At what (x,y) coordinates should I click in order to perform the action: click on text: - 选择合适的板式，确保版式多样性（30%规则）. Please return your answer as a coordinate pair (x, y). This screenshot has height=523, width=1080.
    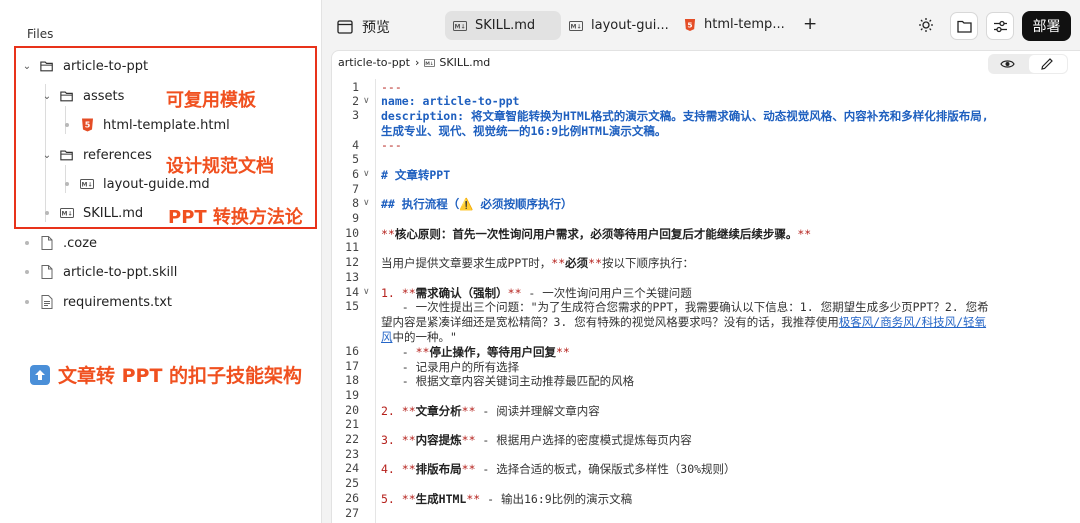
    Looking at the image, I should click on (605, 469).